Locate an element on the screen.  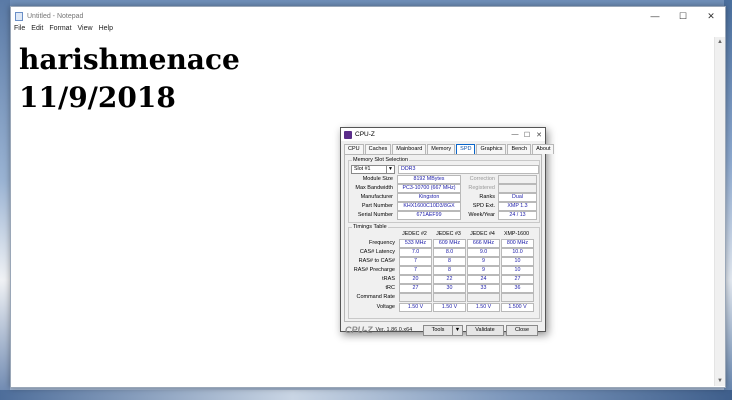
correction-value is located at coordinates (517, 179).